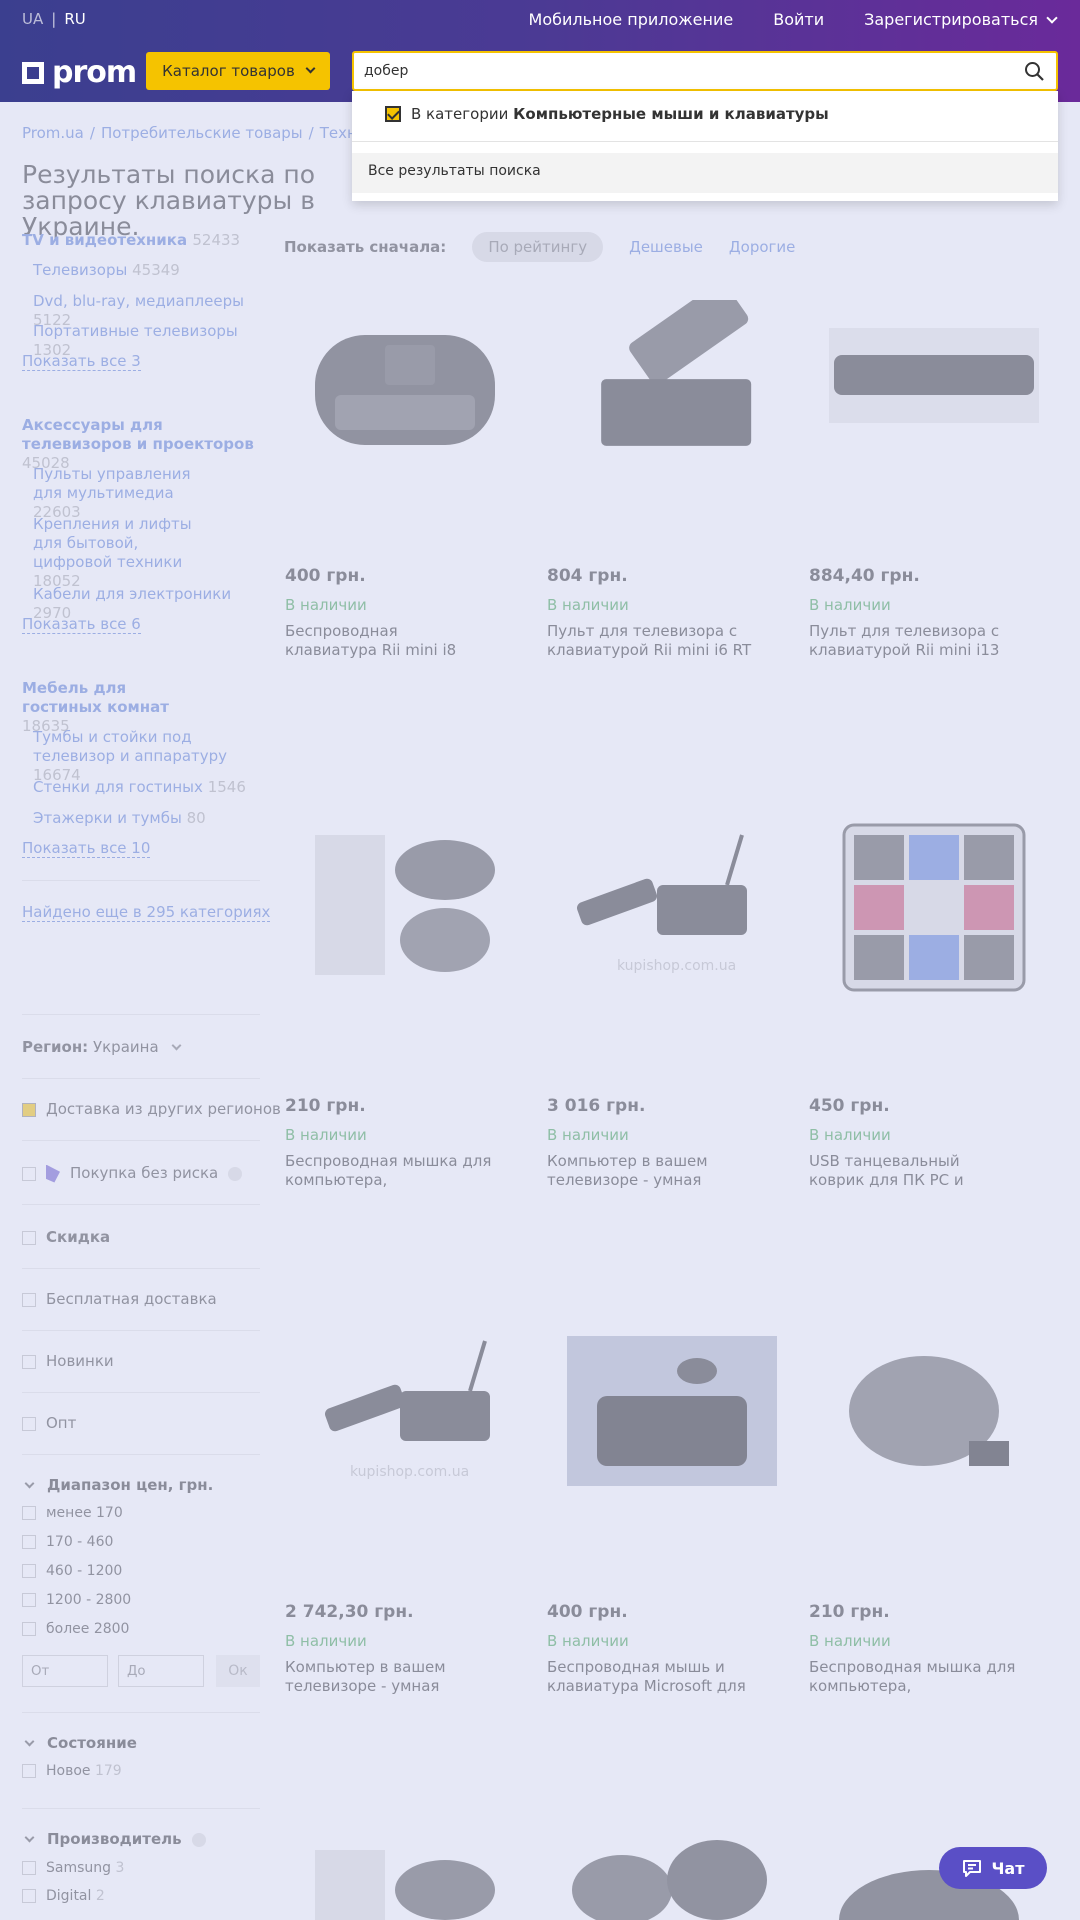 The width and height of the screenshot is (1080, 1920). I want to click on sidebar-subcategory: Стенки для гостиных 1546, so click(153, 787).